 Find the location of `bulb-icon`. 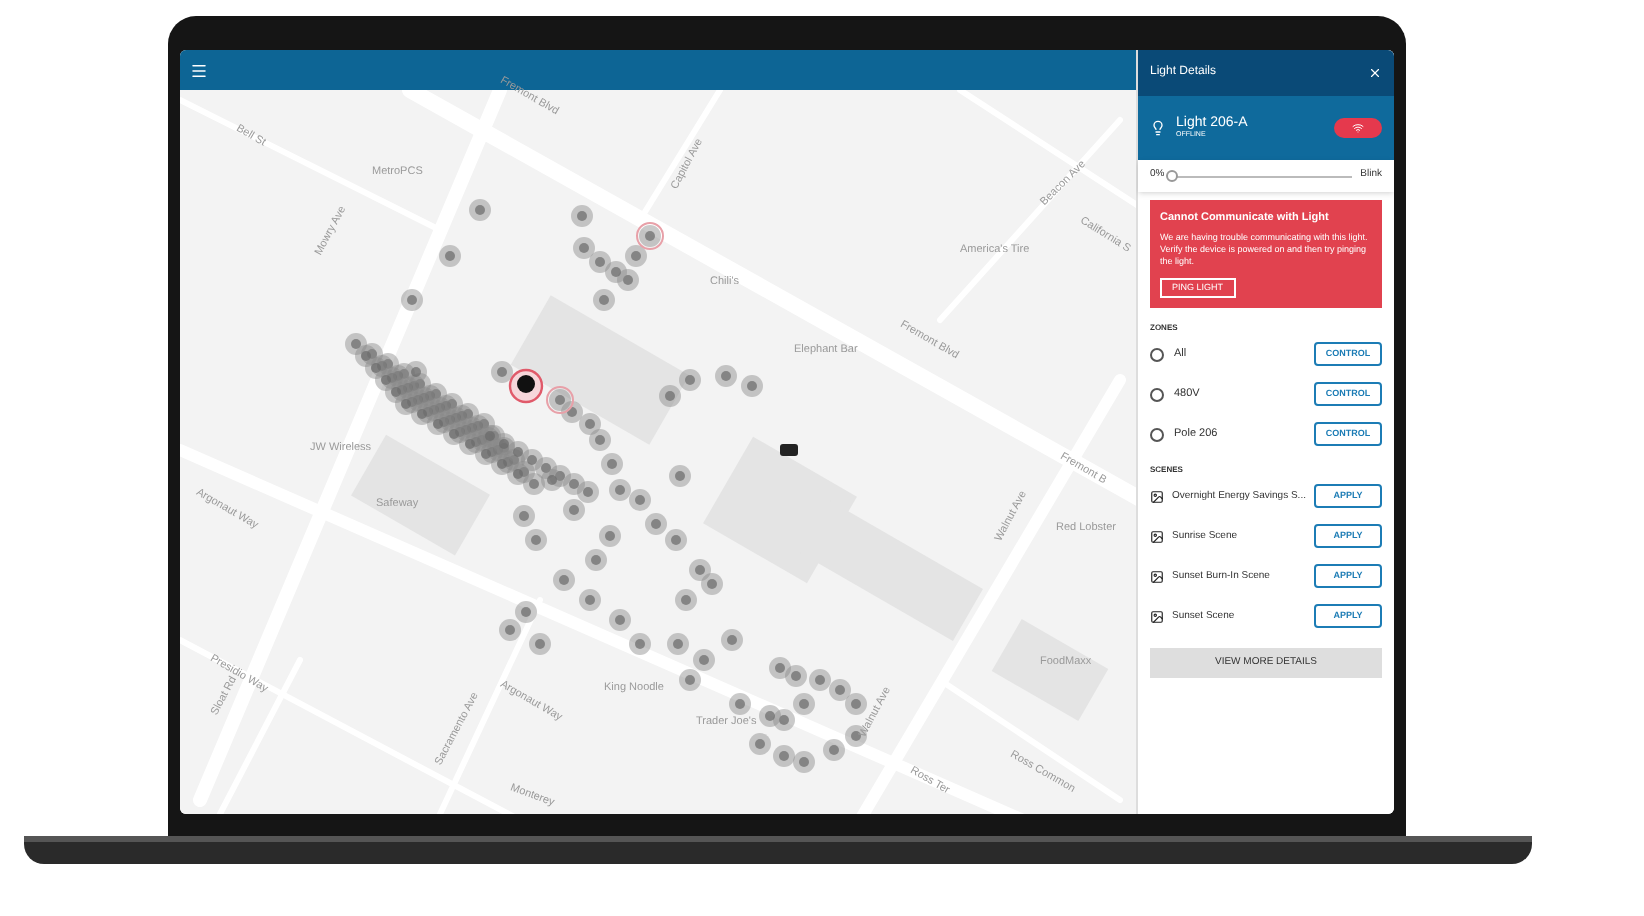

bulb-icon is located at coordinates (1158, 128).